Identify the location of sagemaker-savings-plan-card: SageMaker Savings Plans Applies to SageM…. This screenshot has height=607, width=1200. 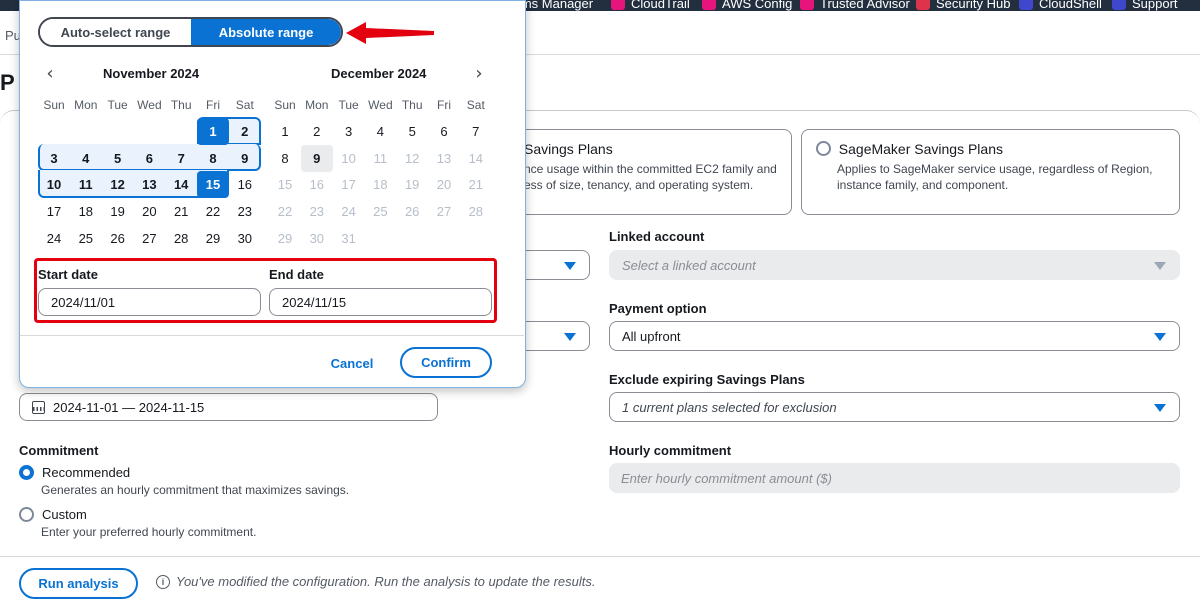
(990, 172).